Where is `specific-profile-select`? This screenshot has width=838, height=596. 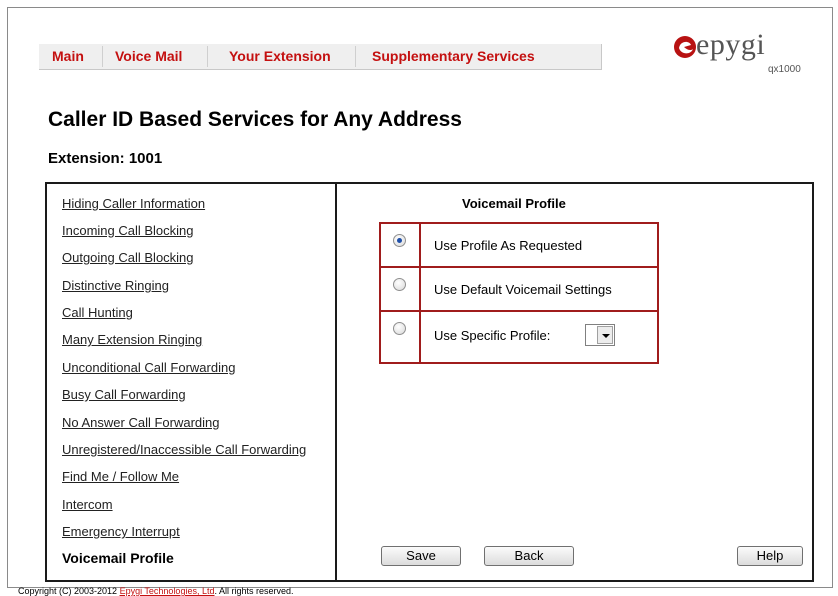 specific-profile-select is located at coordinates (600, 335).